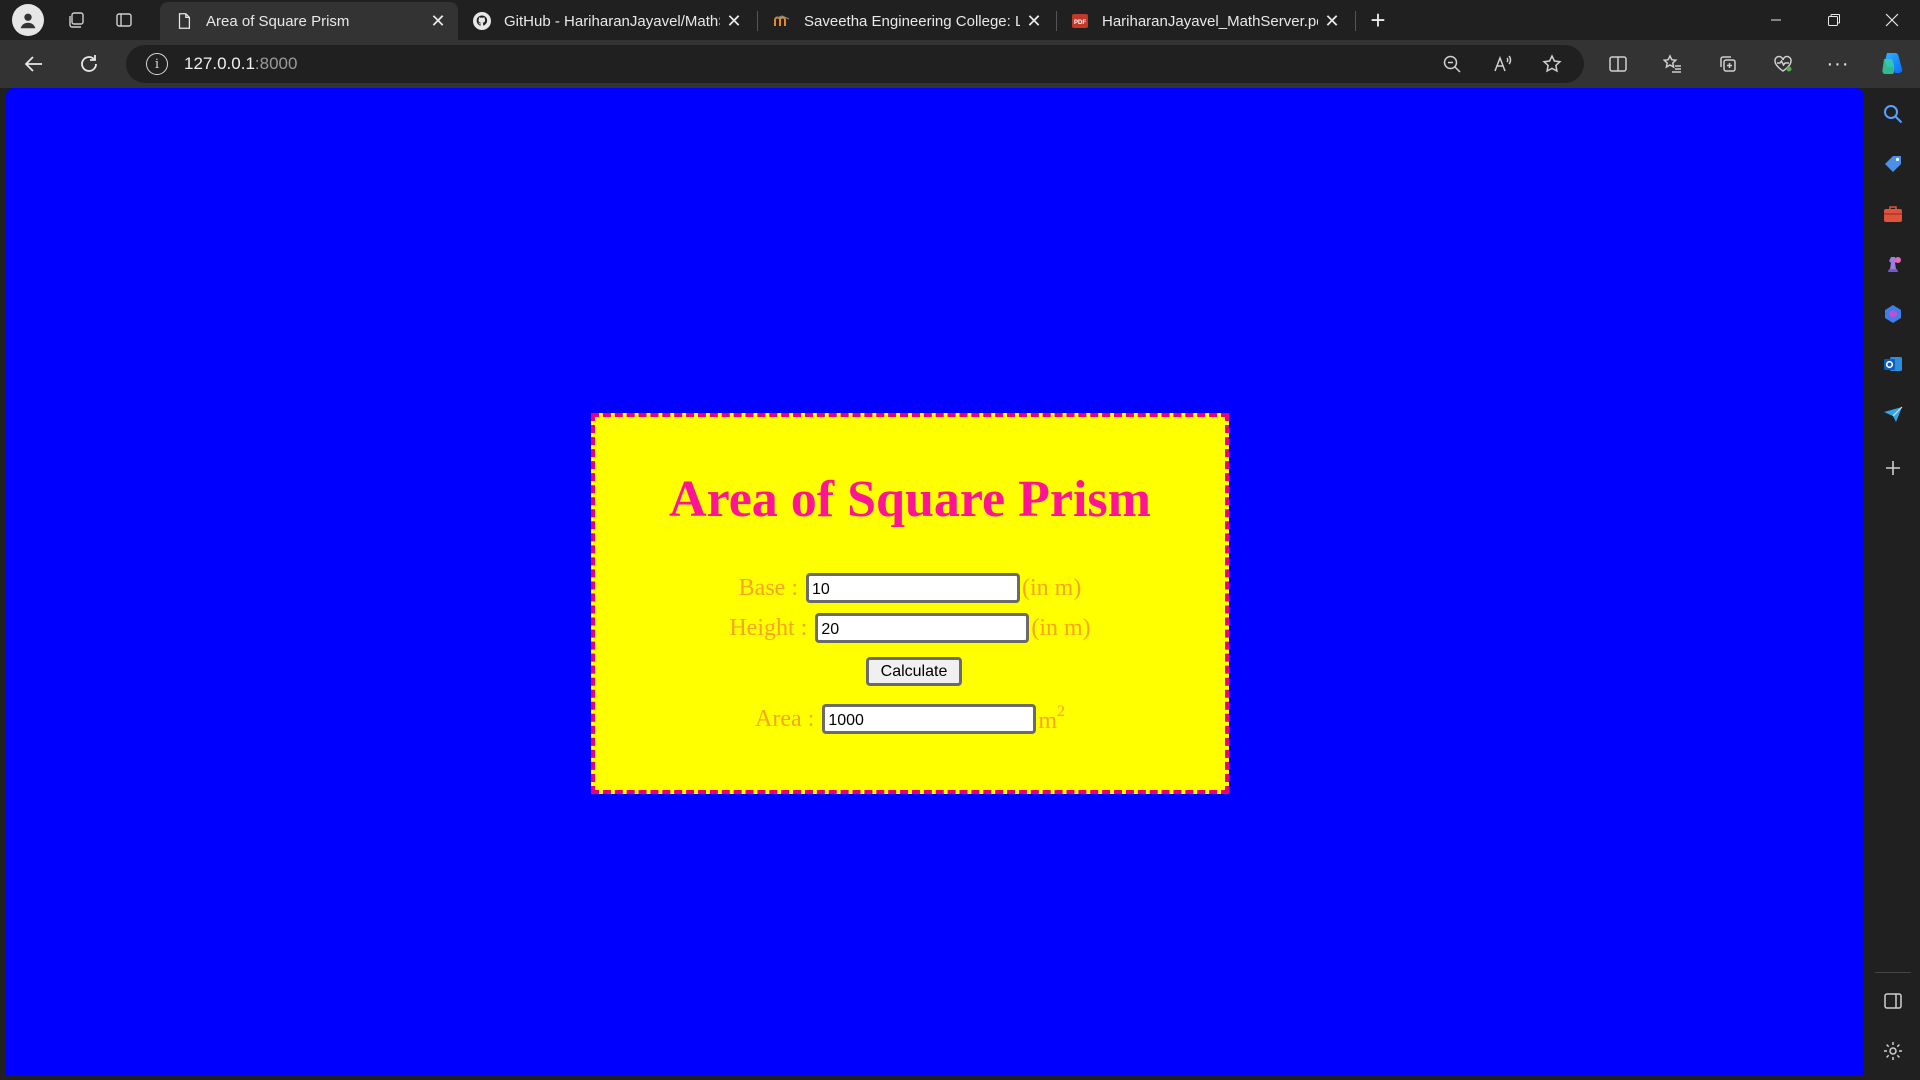 The image size is (1920, 1080). I want to click on tab-title: Area of Square Prism, so click(278, 21).